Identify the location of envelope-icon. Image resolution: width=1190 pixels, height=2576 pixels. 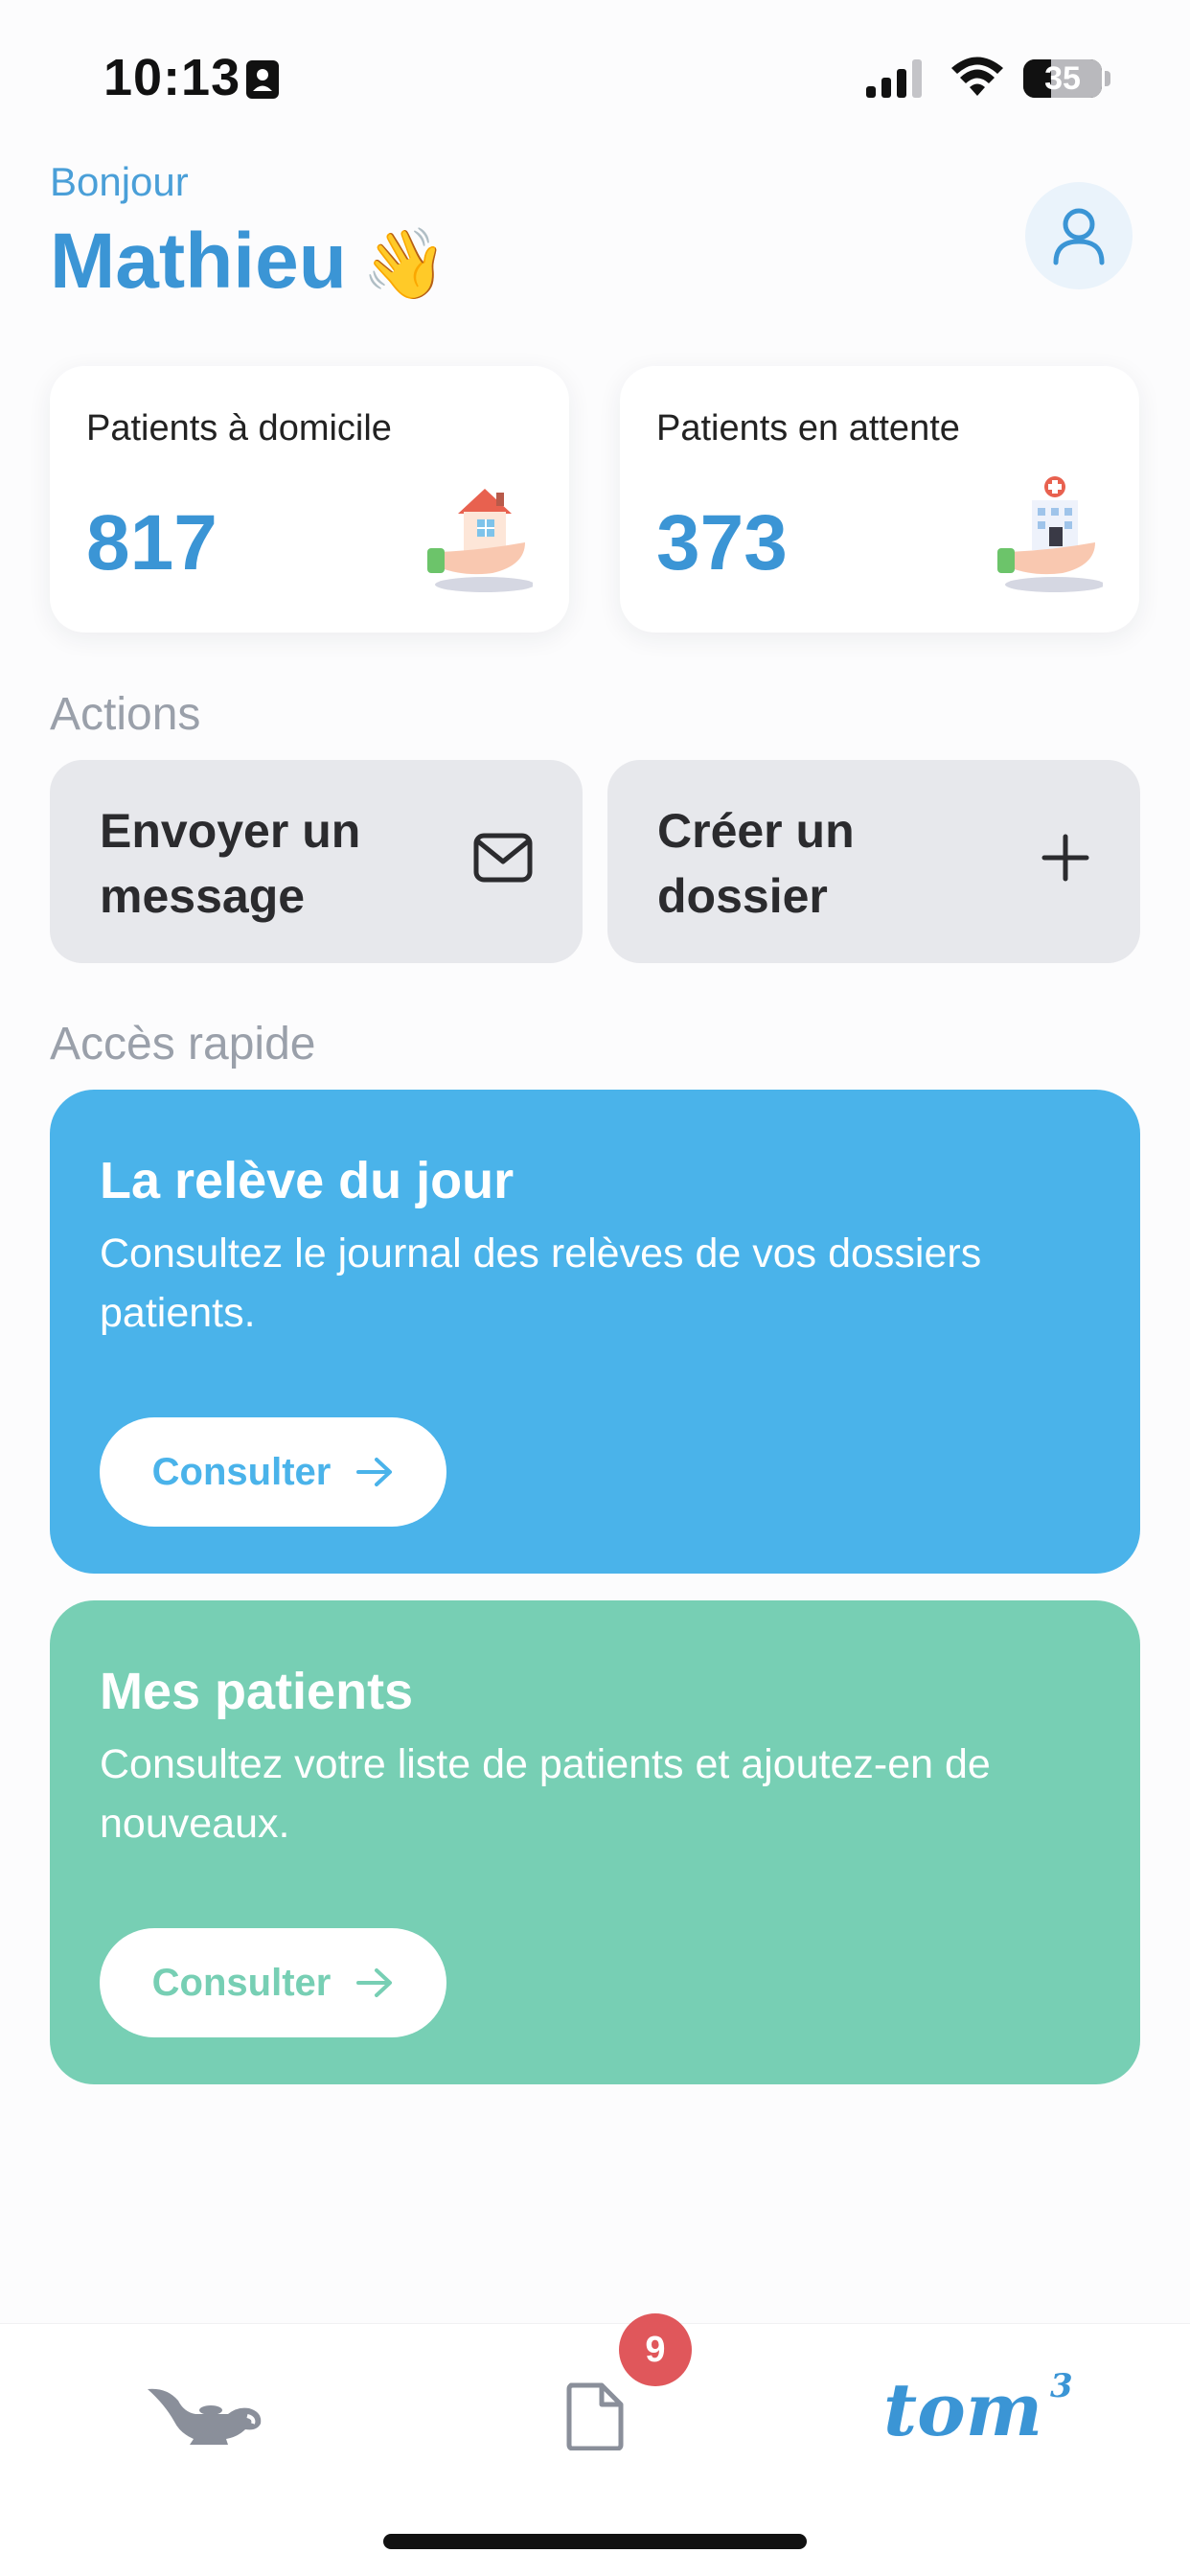
(503, 860).